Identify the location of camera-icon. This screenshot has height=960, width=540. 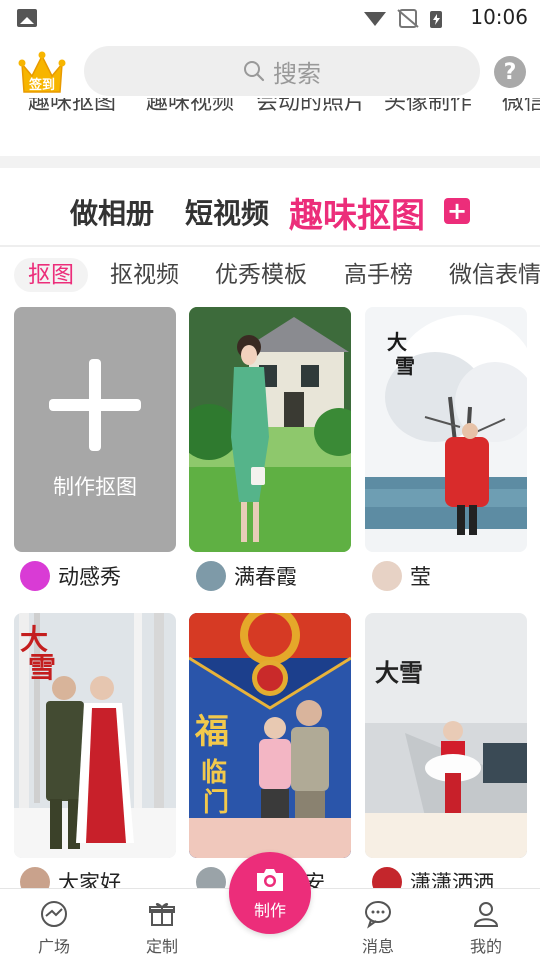
(270, 880).